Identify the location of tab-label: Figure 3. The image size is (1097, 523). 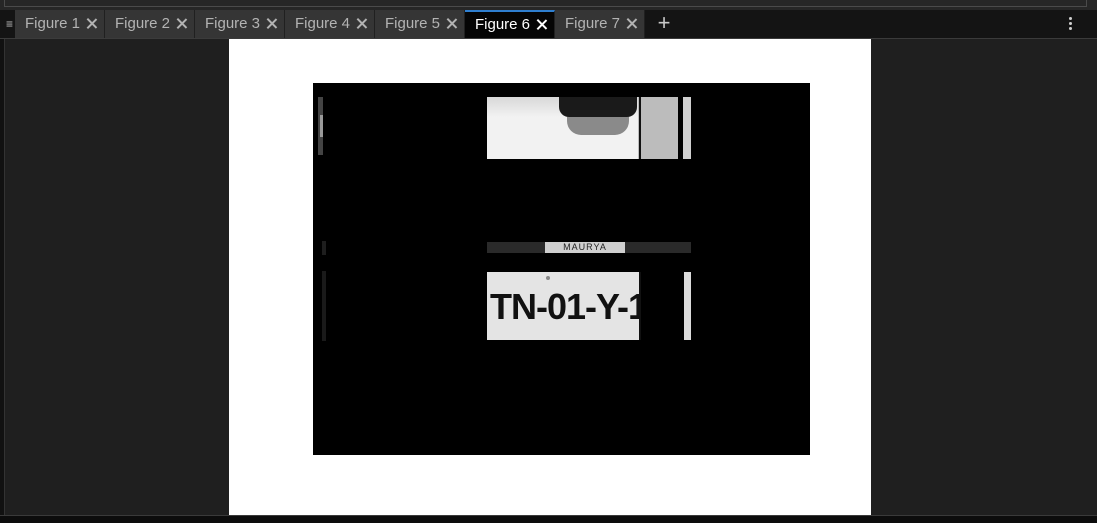
(233, 23).